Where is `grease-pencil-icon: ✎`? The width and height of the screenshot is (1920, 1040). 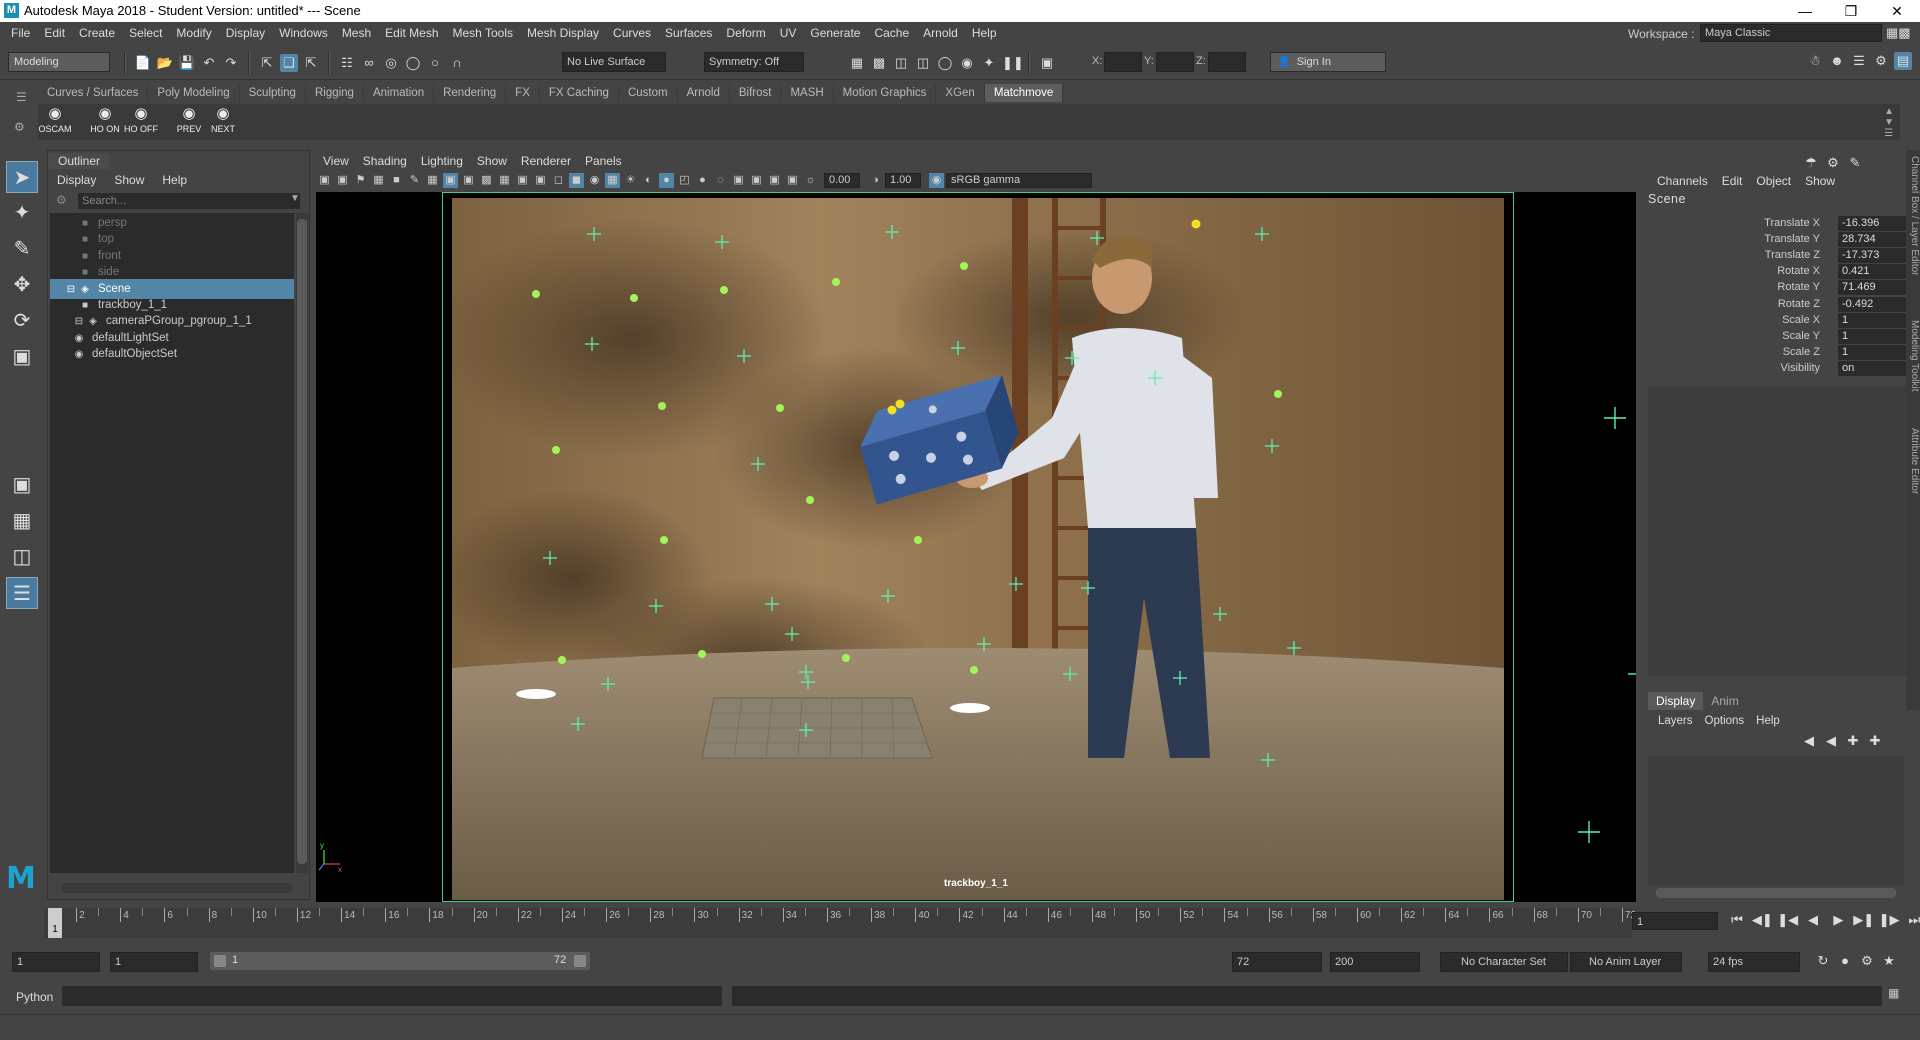 grease-pencil-icon: ✎ is located at coordinates (414, 180).